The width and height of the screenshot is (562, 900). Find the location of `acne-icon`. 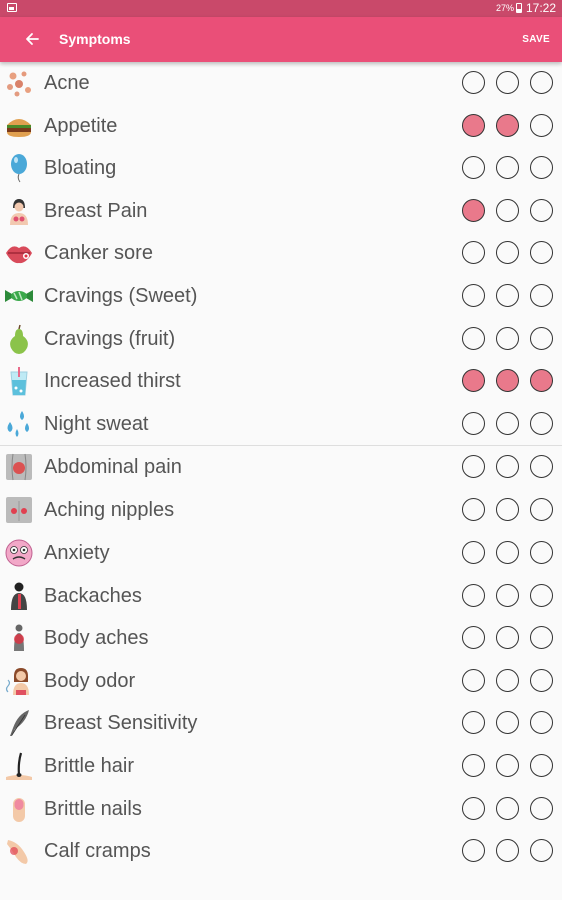

acne-icon is located at coordinates (19, 84).